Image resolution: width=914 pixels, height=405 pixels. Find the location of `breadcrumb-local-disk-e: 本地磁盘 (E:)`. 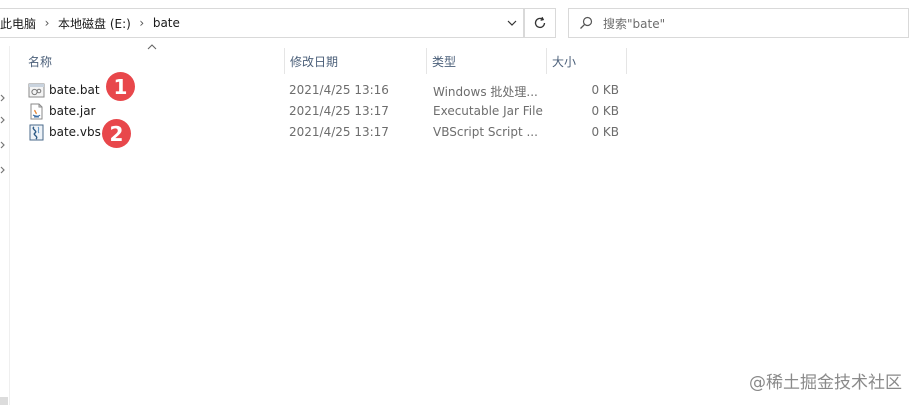

breadcrumb-local-disk-e: 本地磁盘 (E:) is located at coordinates (94, 23).